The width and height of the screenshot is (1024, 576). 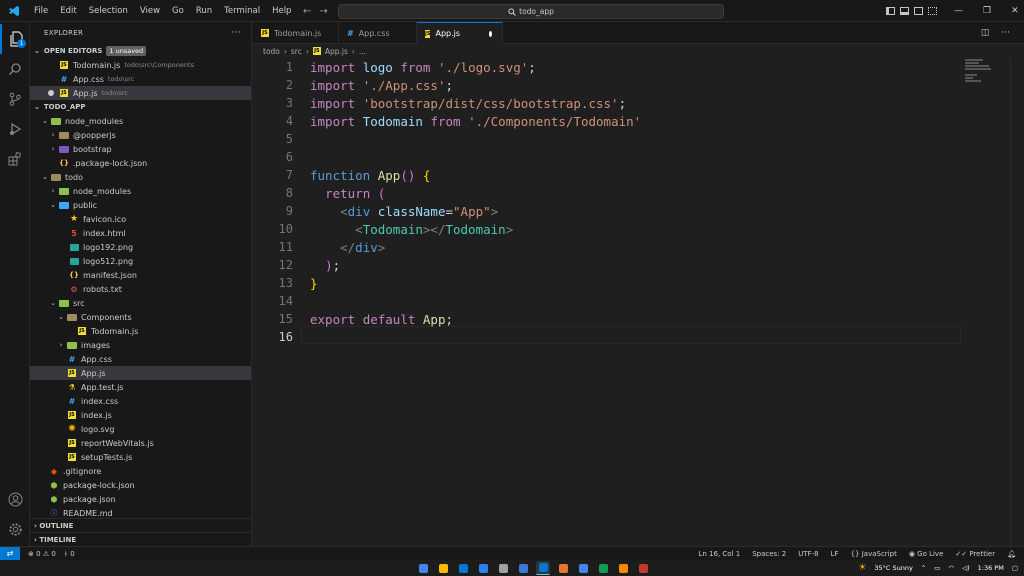 I want to click on notifications-bell-icon: 🔔︎, so click(x=1011, y=554).